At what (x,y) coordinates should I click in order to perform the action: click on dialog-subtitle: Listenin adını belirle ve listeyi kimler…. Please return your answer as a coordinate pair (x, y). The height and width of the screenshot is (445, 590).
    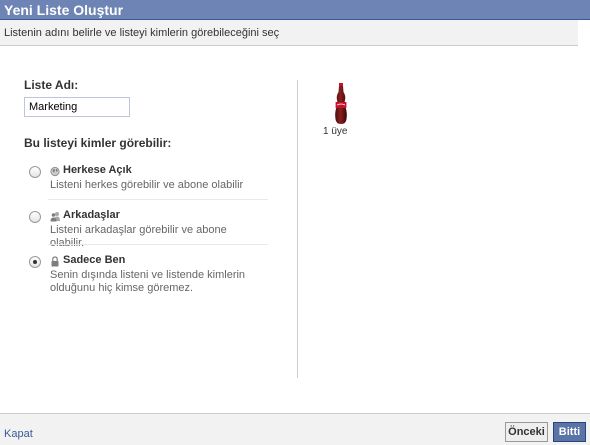
    Looking at the image, I should click on (142, 33).